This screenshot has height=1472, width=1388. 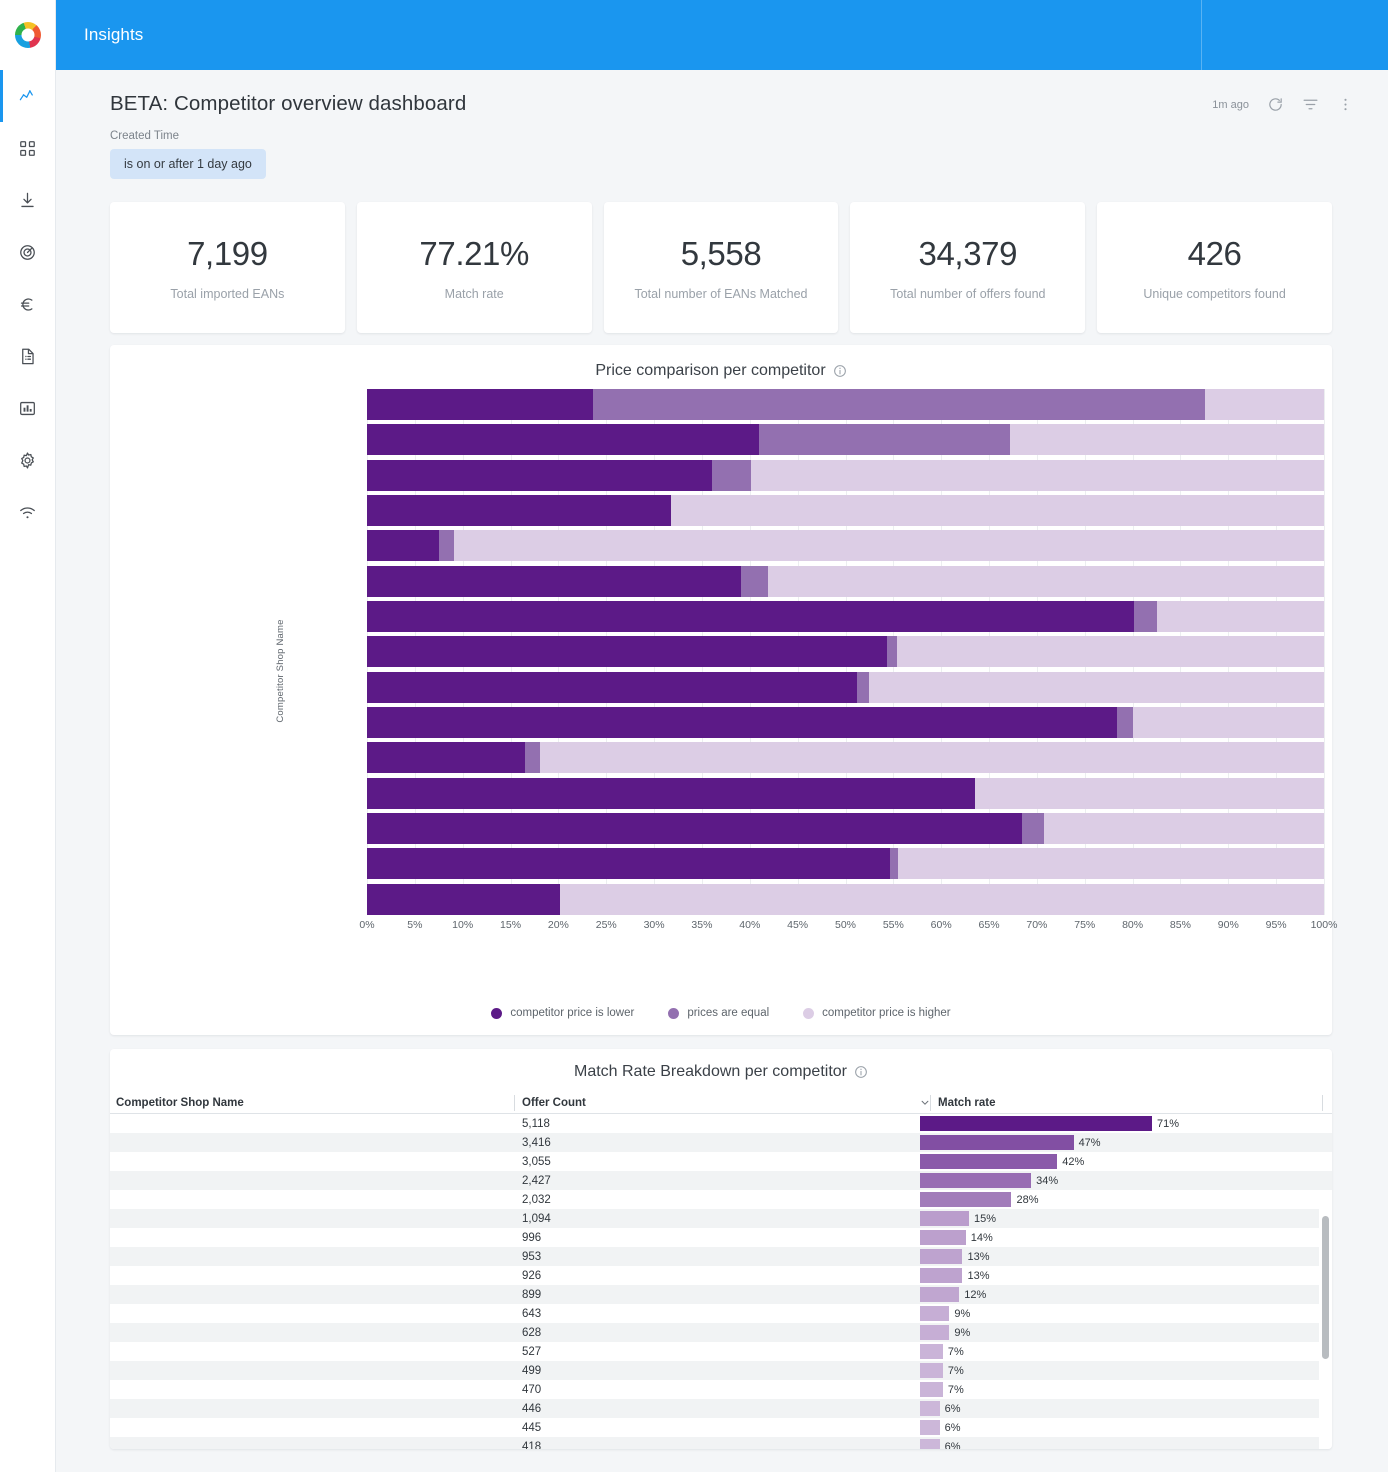 I want to click on legend-item: competitor price is lower, so click(x=562, y=1013).